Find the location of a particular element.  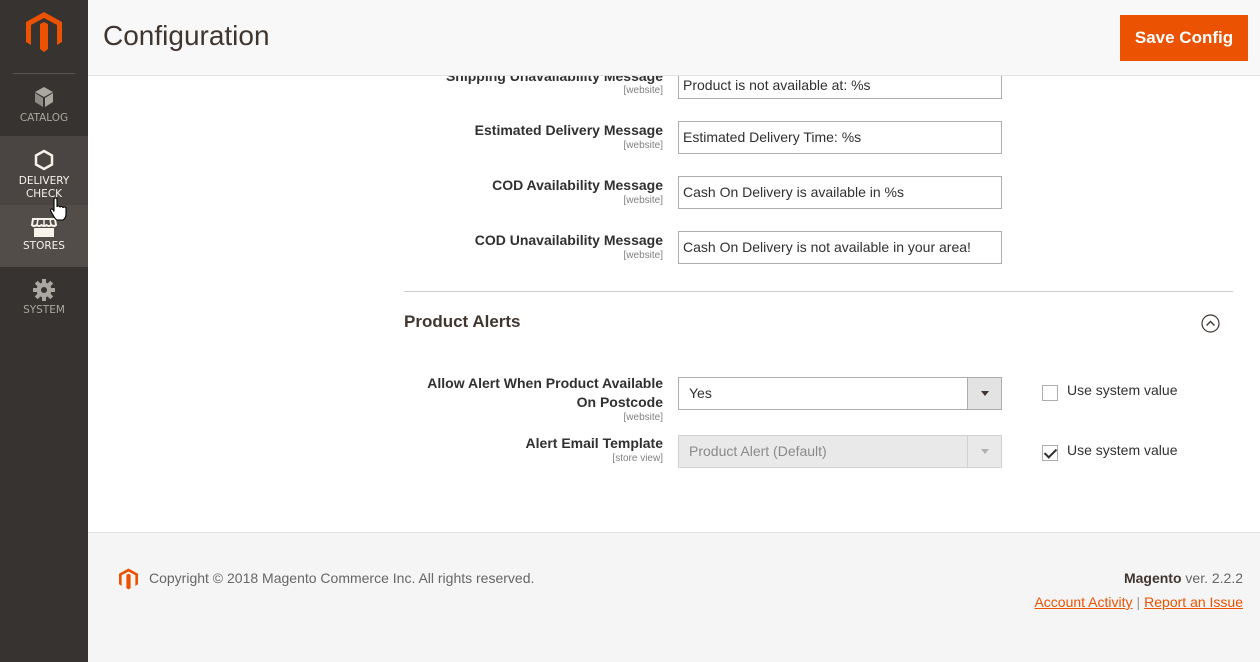

version-number: ver. 2.2.2 is located at coordinates (1212, 578).